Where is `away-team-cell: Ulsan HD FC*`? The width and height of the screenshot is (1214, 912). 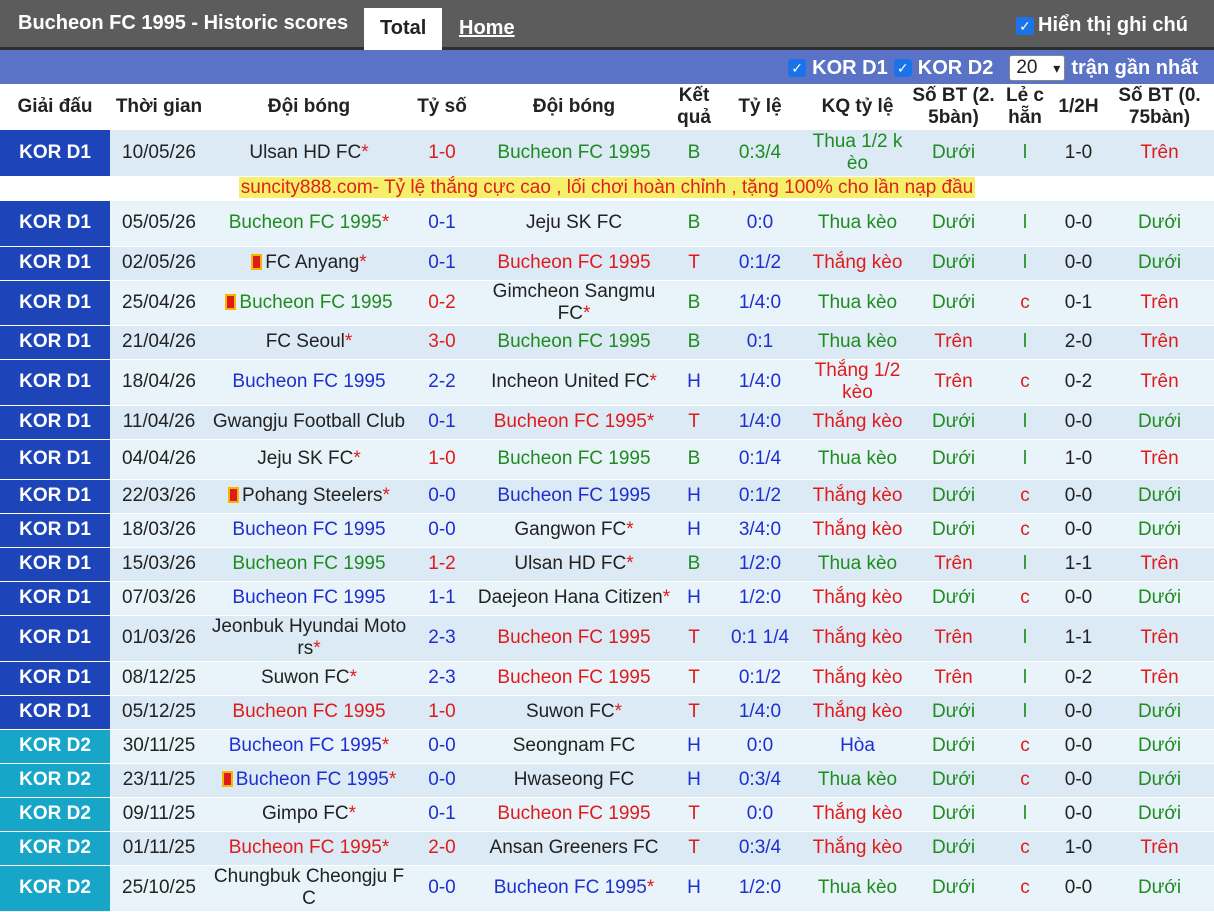
away-team-cell: Ulsan HD FC* is located at coordinates (574, 564).